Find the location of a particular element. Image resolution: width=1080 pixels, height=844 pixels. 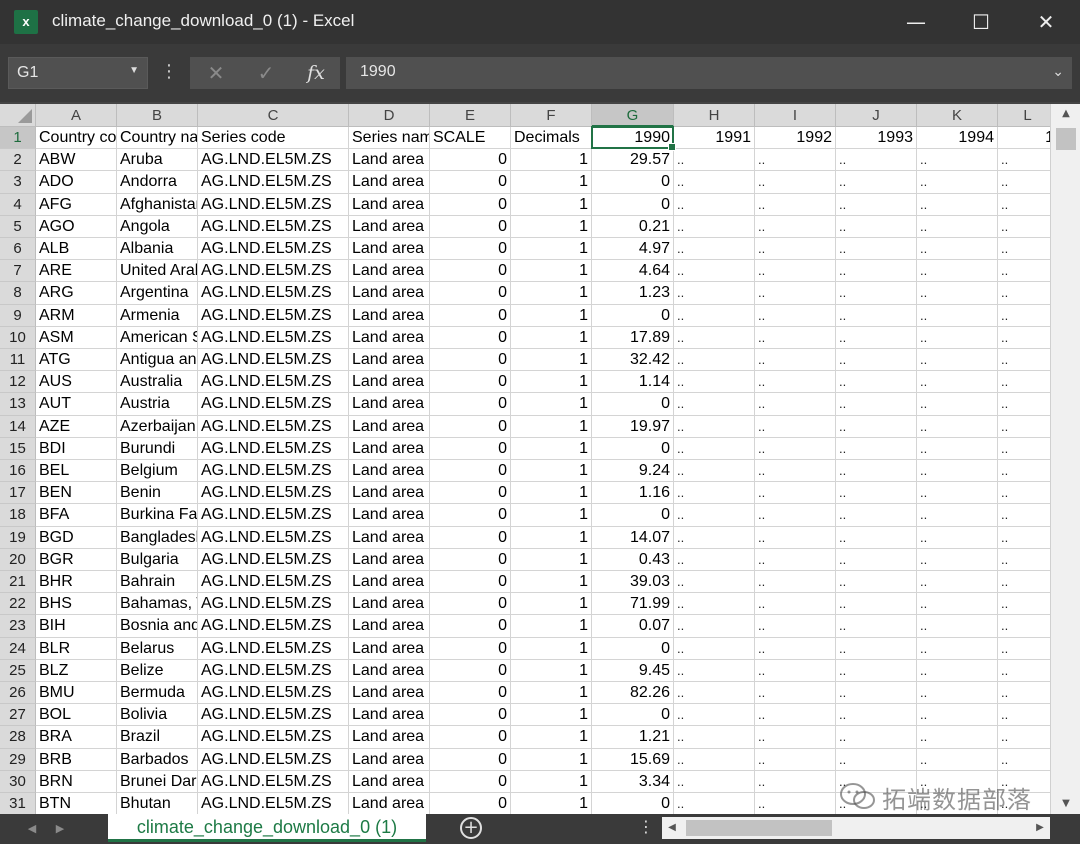

more-options-icon: ⋮ is located at coordinates (169, 73).